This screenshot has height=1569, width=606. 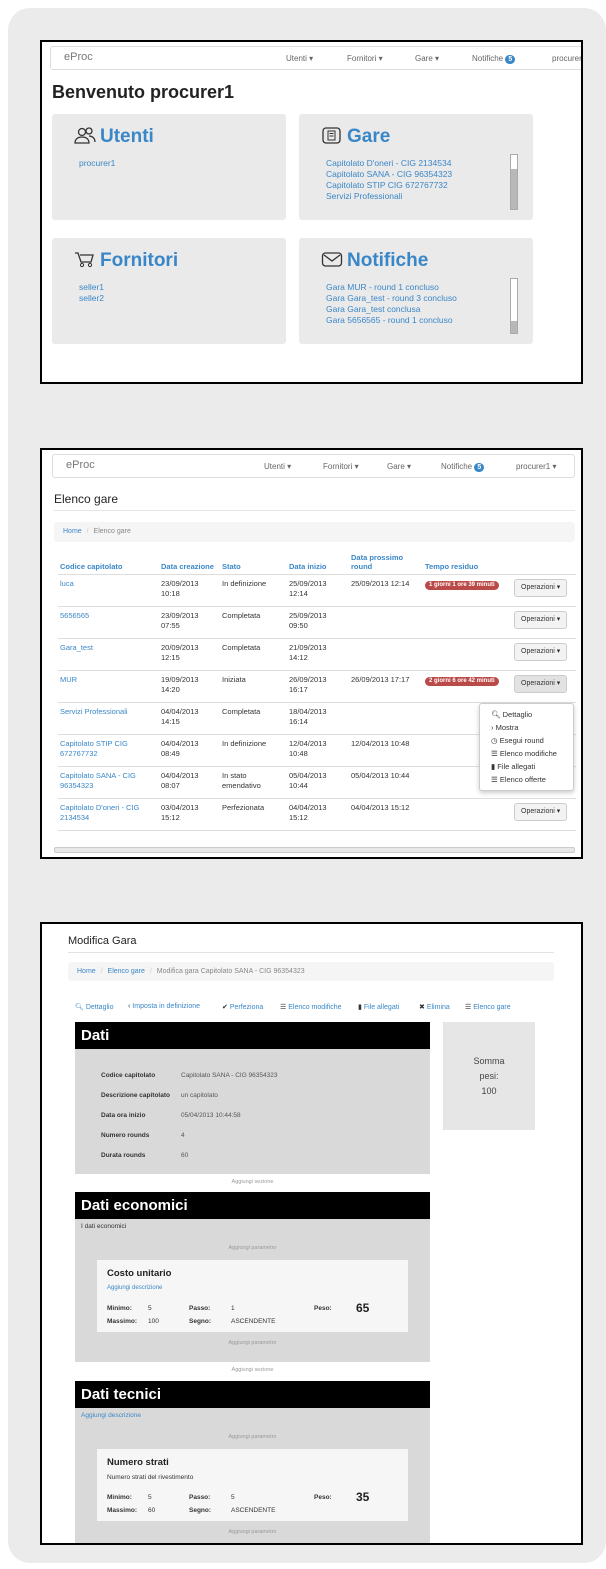 I want to click on welcome-heading: Benvenuto procurer1, so click(x=143, y=92).